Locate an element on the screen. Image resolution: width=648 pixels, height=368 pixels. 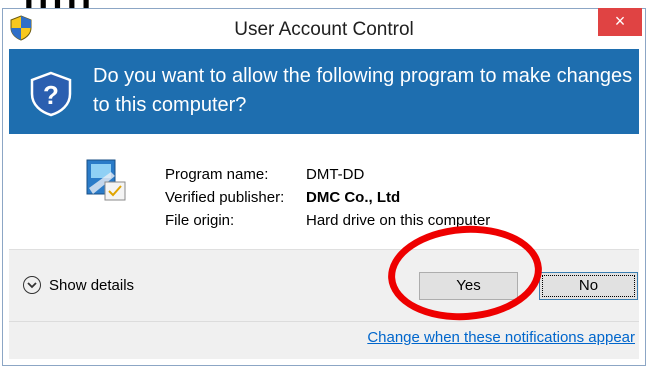
close-button: × is located at coordinates (620, 22).